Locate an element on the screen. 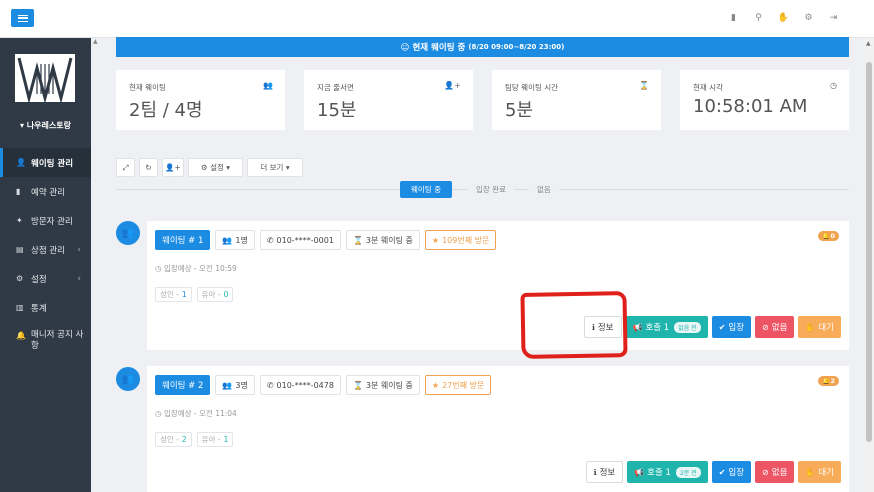  scroll-up-icon: ▲ is located at coordinates (868, 43).